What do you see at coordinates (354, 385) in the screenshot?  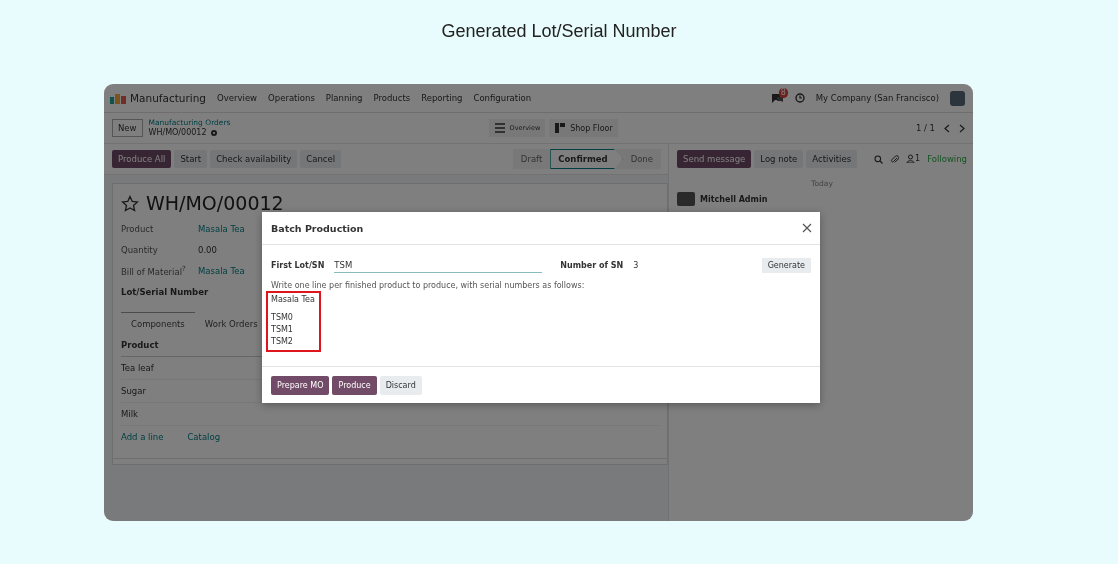 I see `dialog-button: Produce` at bounding box center [354, 385].